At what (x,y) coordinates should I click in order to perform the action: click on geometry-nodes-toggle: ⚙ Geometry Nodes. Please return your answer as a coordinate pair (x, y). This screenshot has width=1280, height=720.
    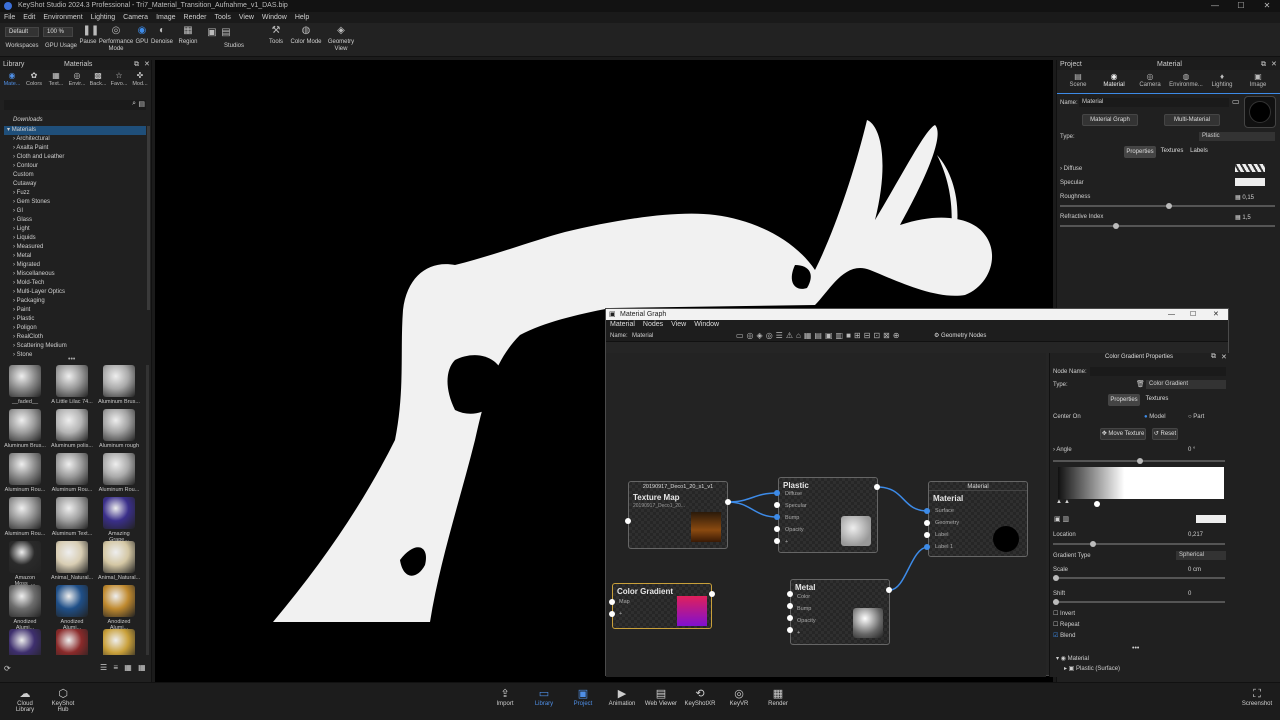
    Looking at the image, I should click on (960, 335).